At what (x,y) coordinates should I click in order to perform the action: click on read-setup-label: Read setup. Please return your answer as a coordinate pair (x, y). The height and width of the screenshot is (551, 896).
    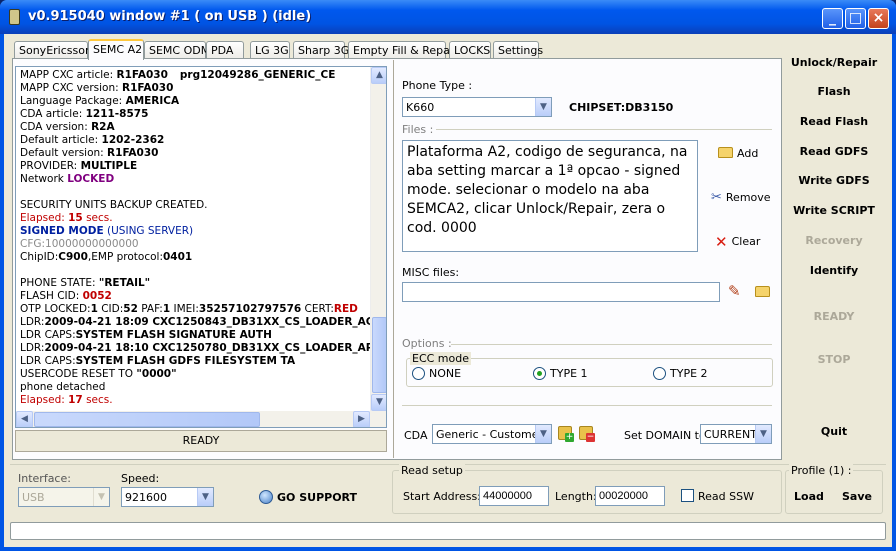
    Looking at the image, I should click on (432, 470).